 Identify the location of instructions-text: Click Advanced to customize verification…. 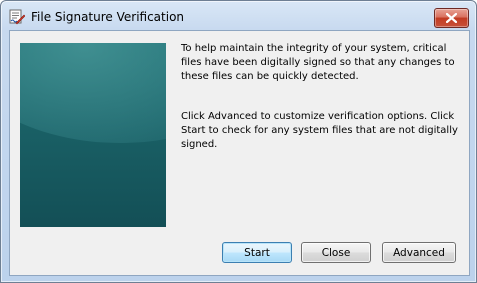
(319, 130).